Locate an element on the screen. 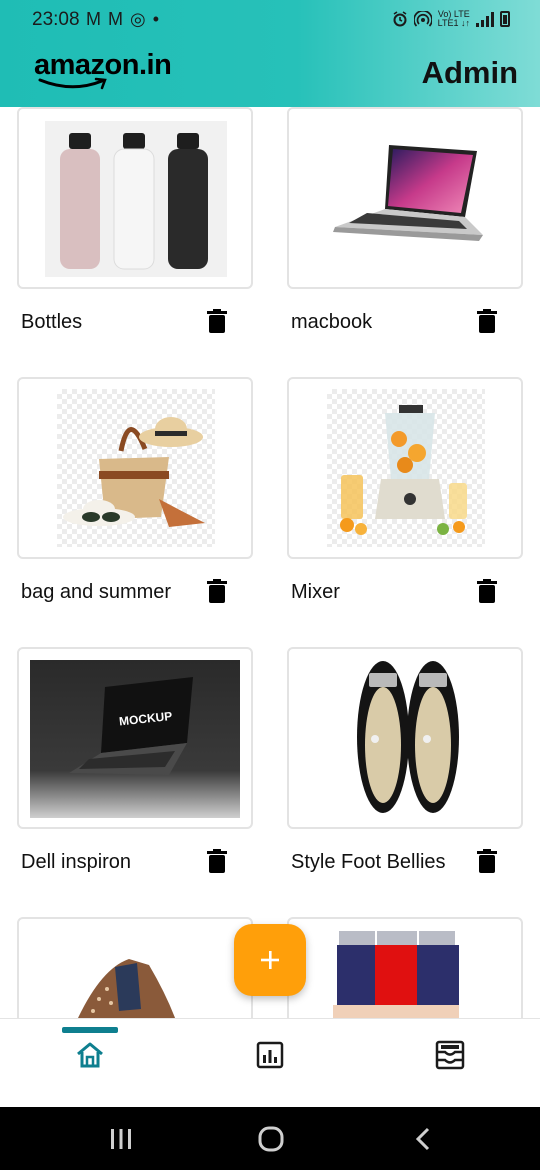  add-product-button is located at coordinates (270, 960).